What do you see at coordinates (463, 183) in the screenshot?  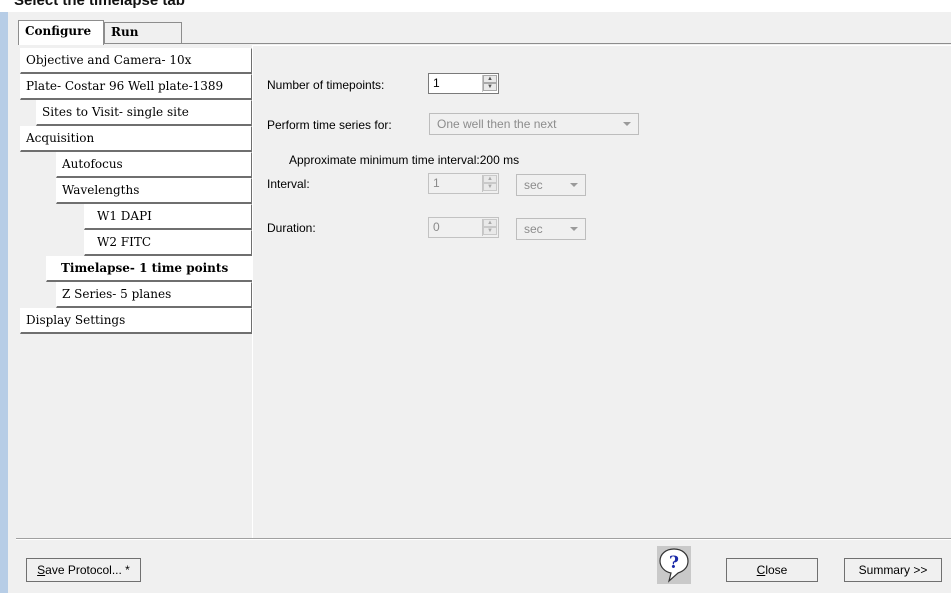 I see `interval-spinner: 1 ▲ ▼` at bounding box center [463, 183].